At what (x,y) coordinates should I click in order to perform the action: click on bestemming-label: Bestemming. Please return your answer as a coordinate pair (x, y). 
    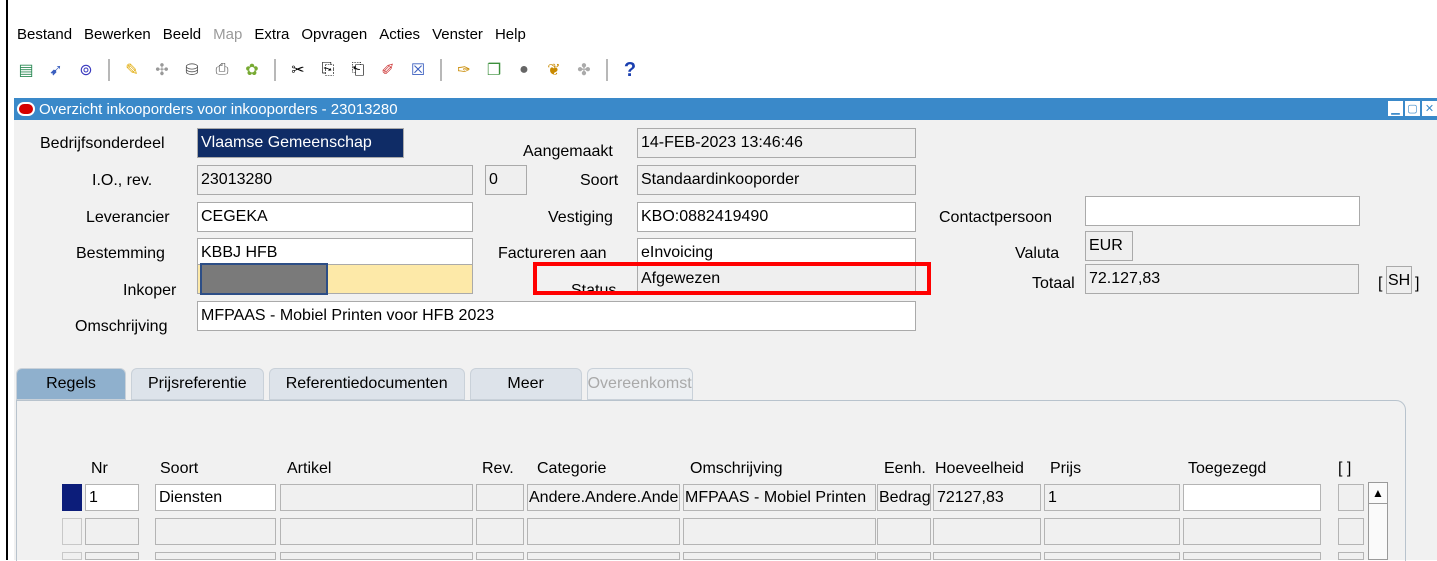
    Looking at the image, I should click on (120, 253).